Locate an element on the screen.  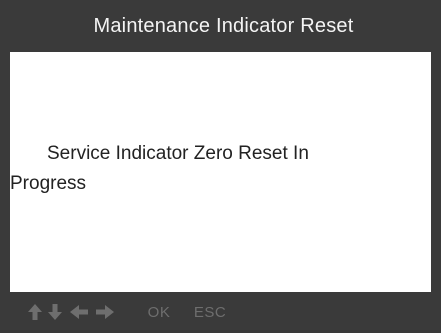
arrow-down-icon is located at coordinates (55, 312).